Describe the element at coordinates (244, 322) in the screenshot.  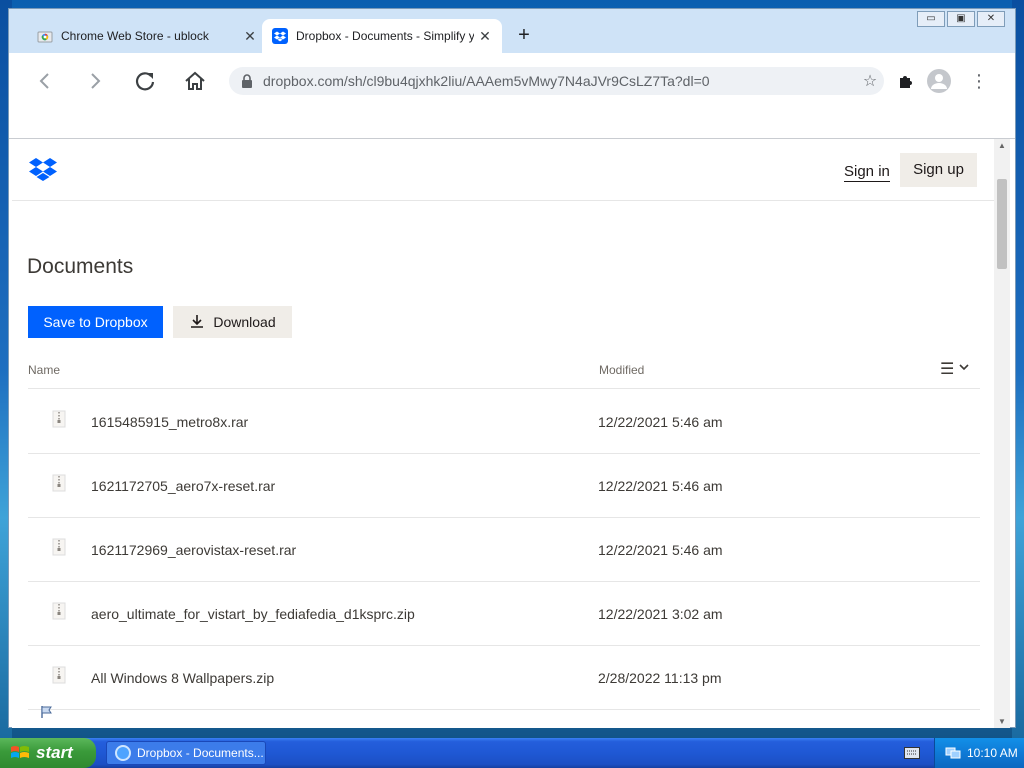
I see `download-label: Download` at that location.